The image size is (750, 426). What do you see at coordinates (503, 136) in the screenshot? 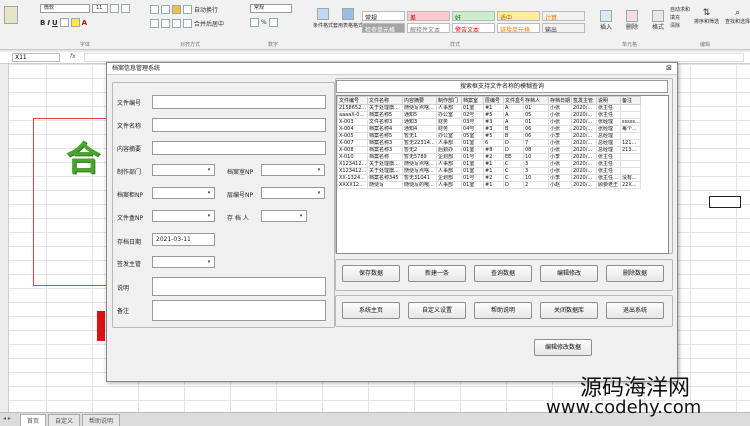
I see `table-row: X-005 档案名称5 暂无1 办公室 05室 #5 B 06 小李 2020/... 总经理` at bounding box center [503, 136].